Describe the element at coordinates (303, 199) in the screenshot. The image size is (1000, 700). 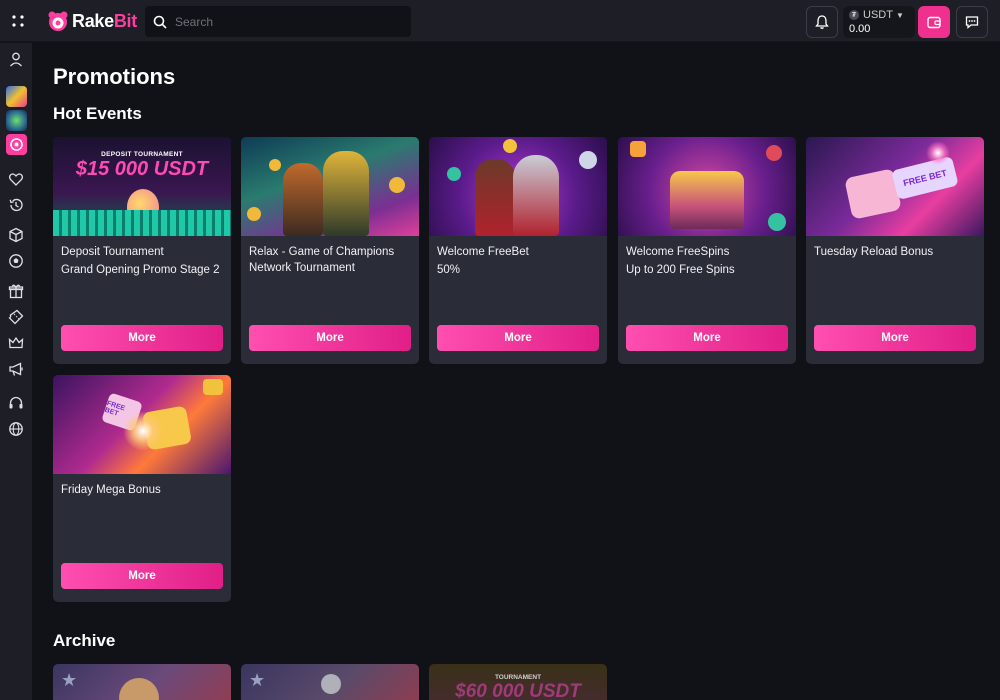
I see `champion-figure-left` at that location.